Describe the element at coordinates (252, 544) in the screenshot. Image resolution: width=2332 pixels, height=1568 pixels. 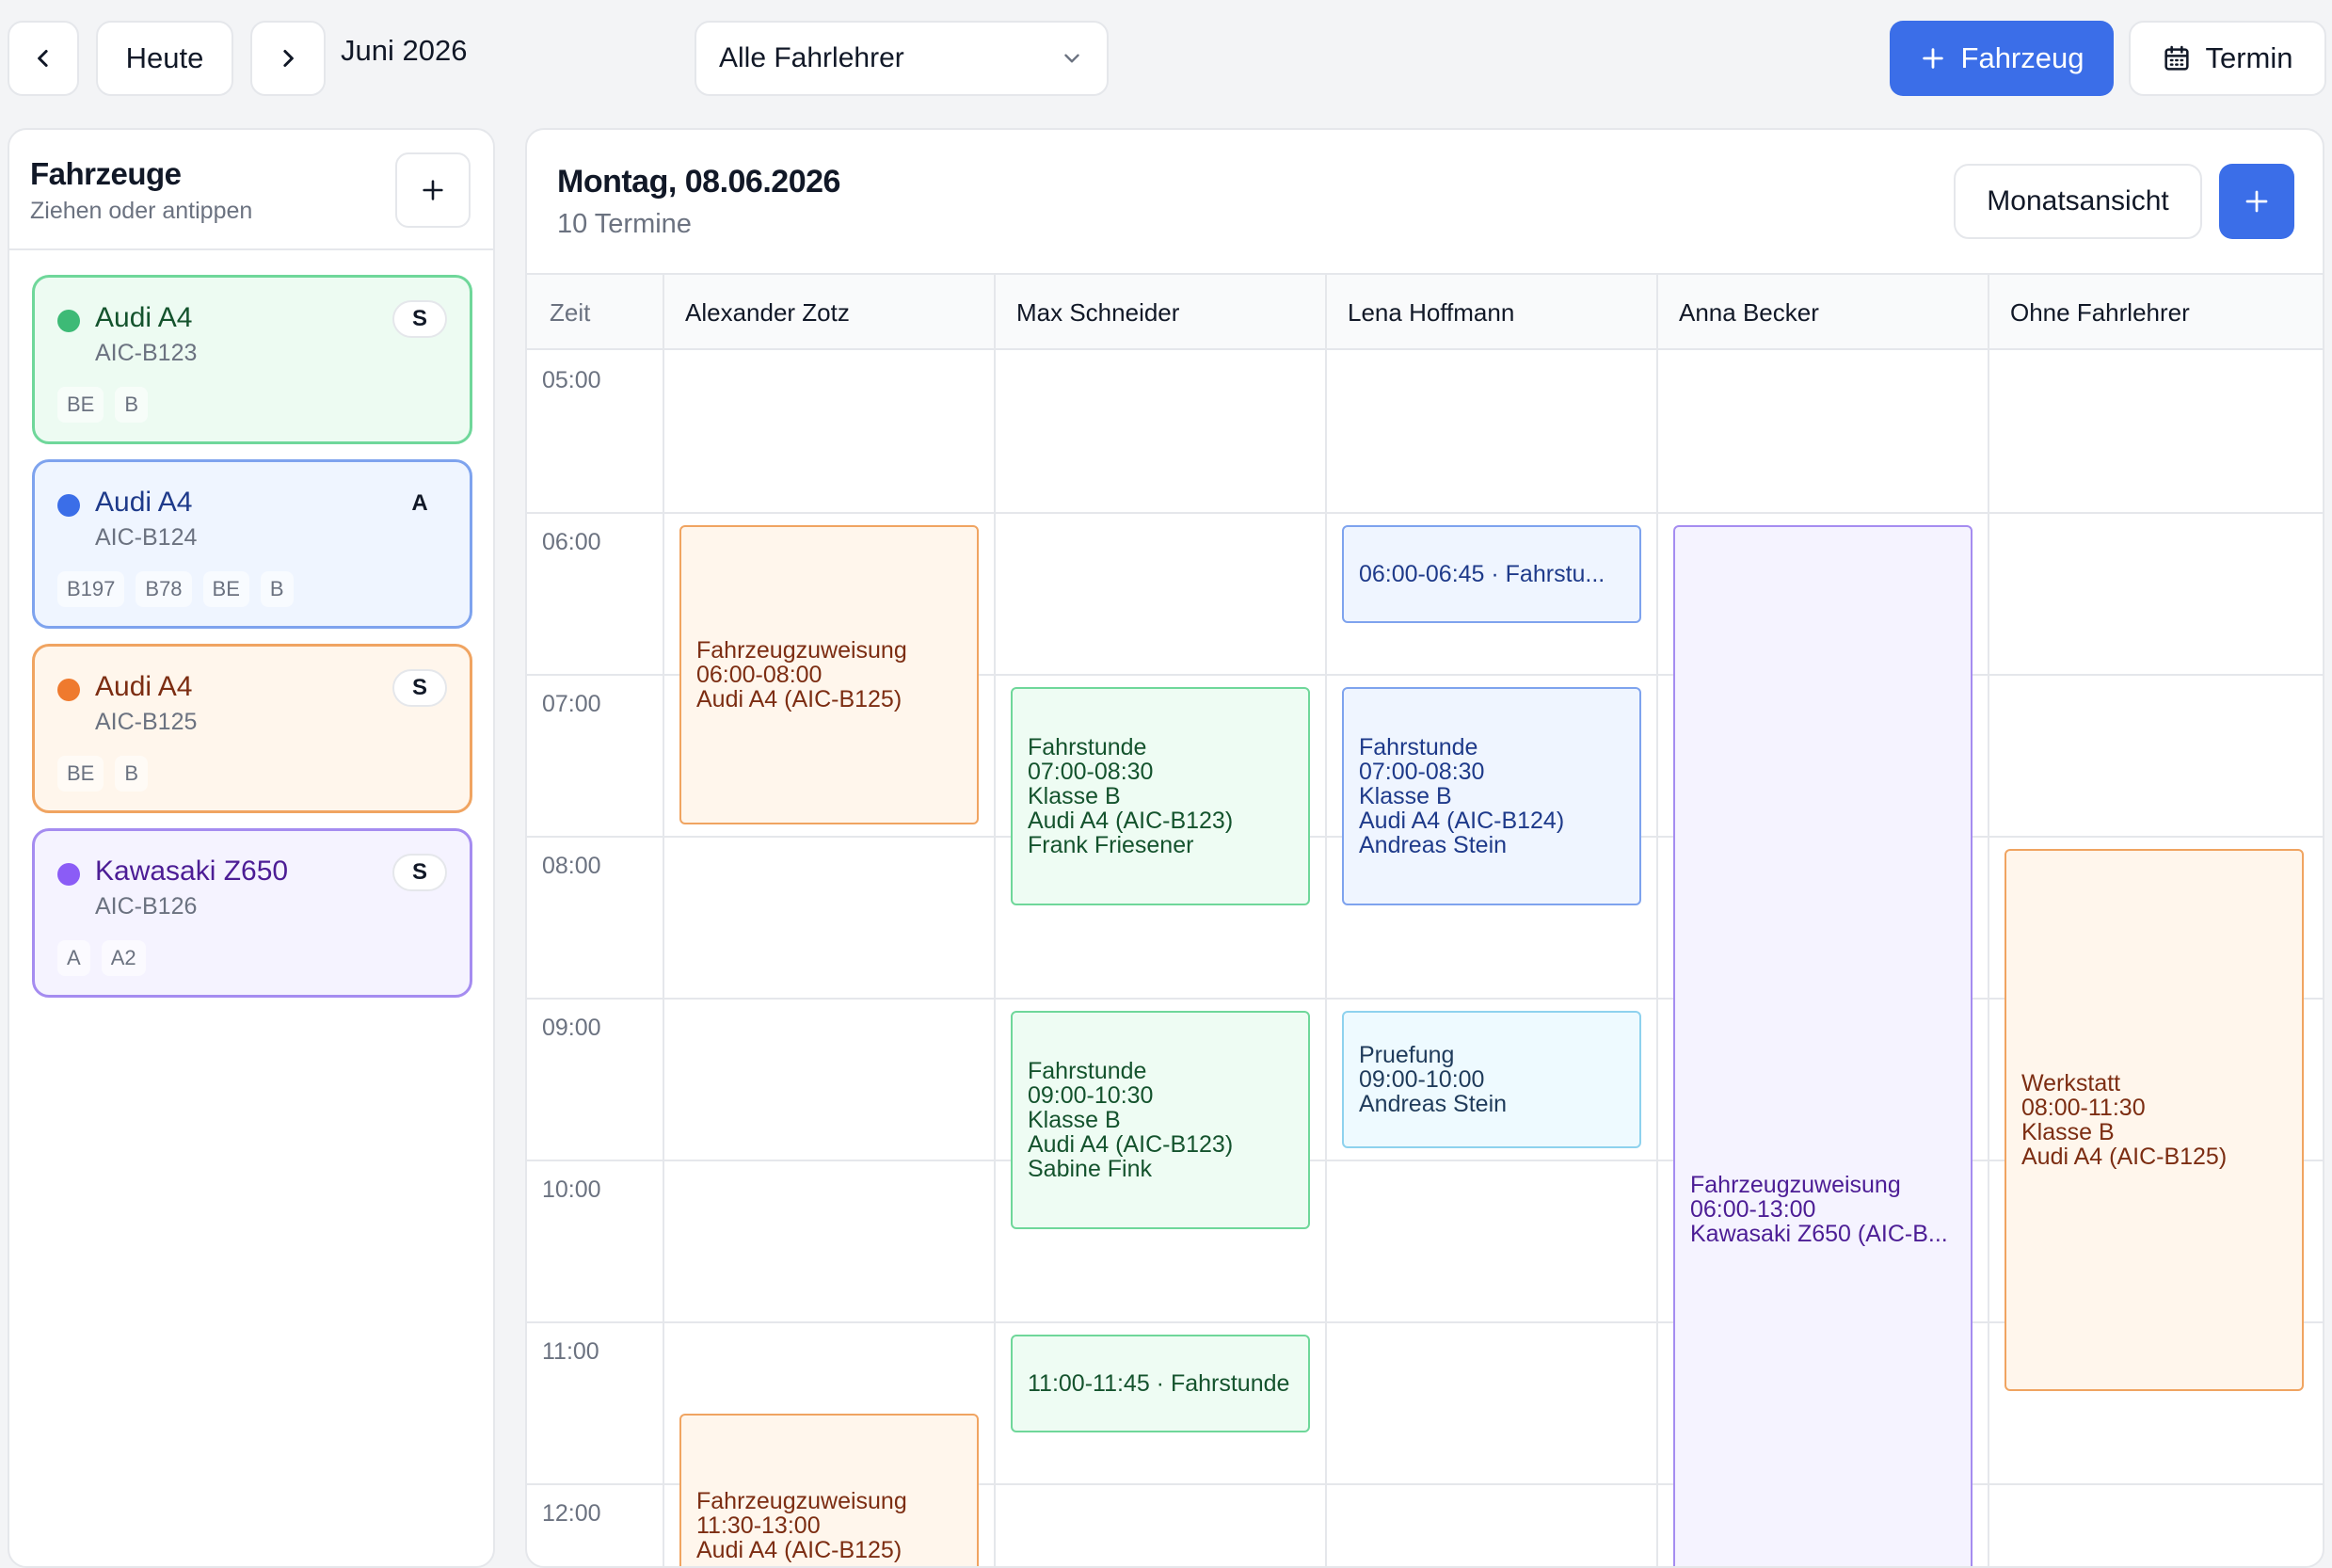
I see `vehicle-card: Audi A4 AIC-B124 A B197 B78 BE B` at that location.